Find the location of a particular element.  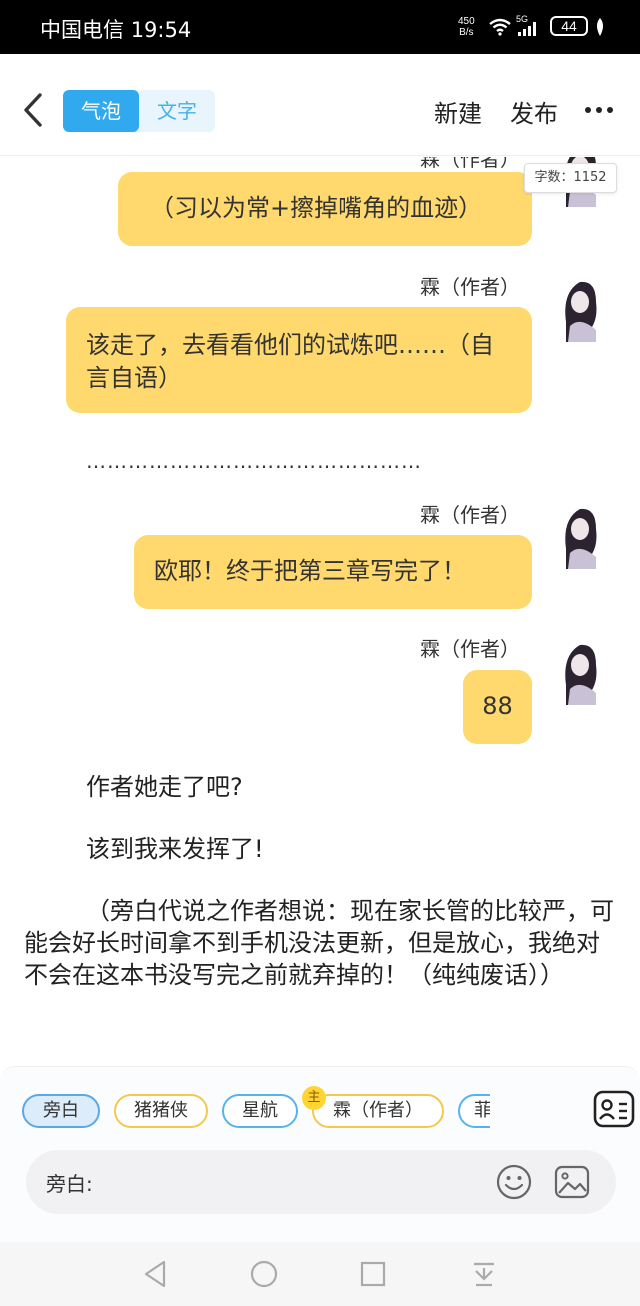

message-bubble: 该走了，去看看他们的试炼吧……（自言自语） is located at coordinates (299, 360).